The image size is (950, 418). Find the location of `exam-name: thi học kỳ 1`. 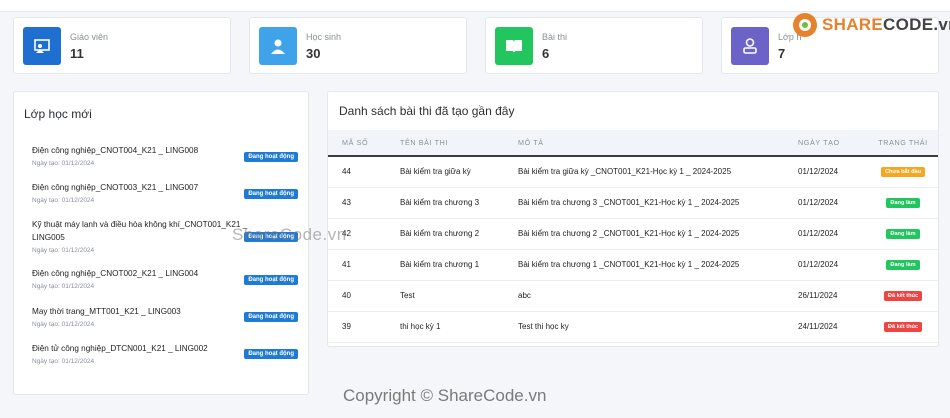

exam-name: thi học kỳ 1 is located at coordinates (459, 327).